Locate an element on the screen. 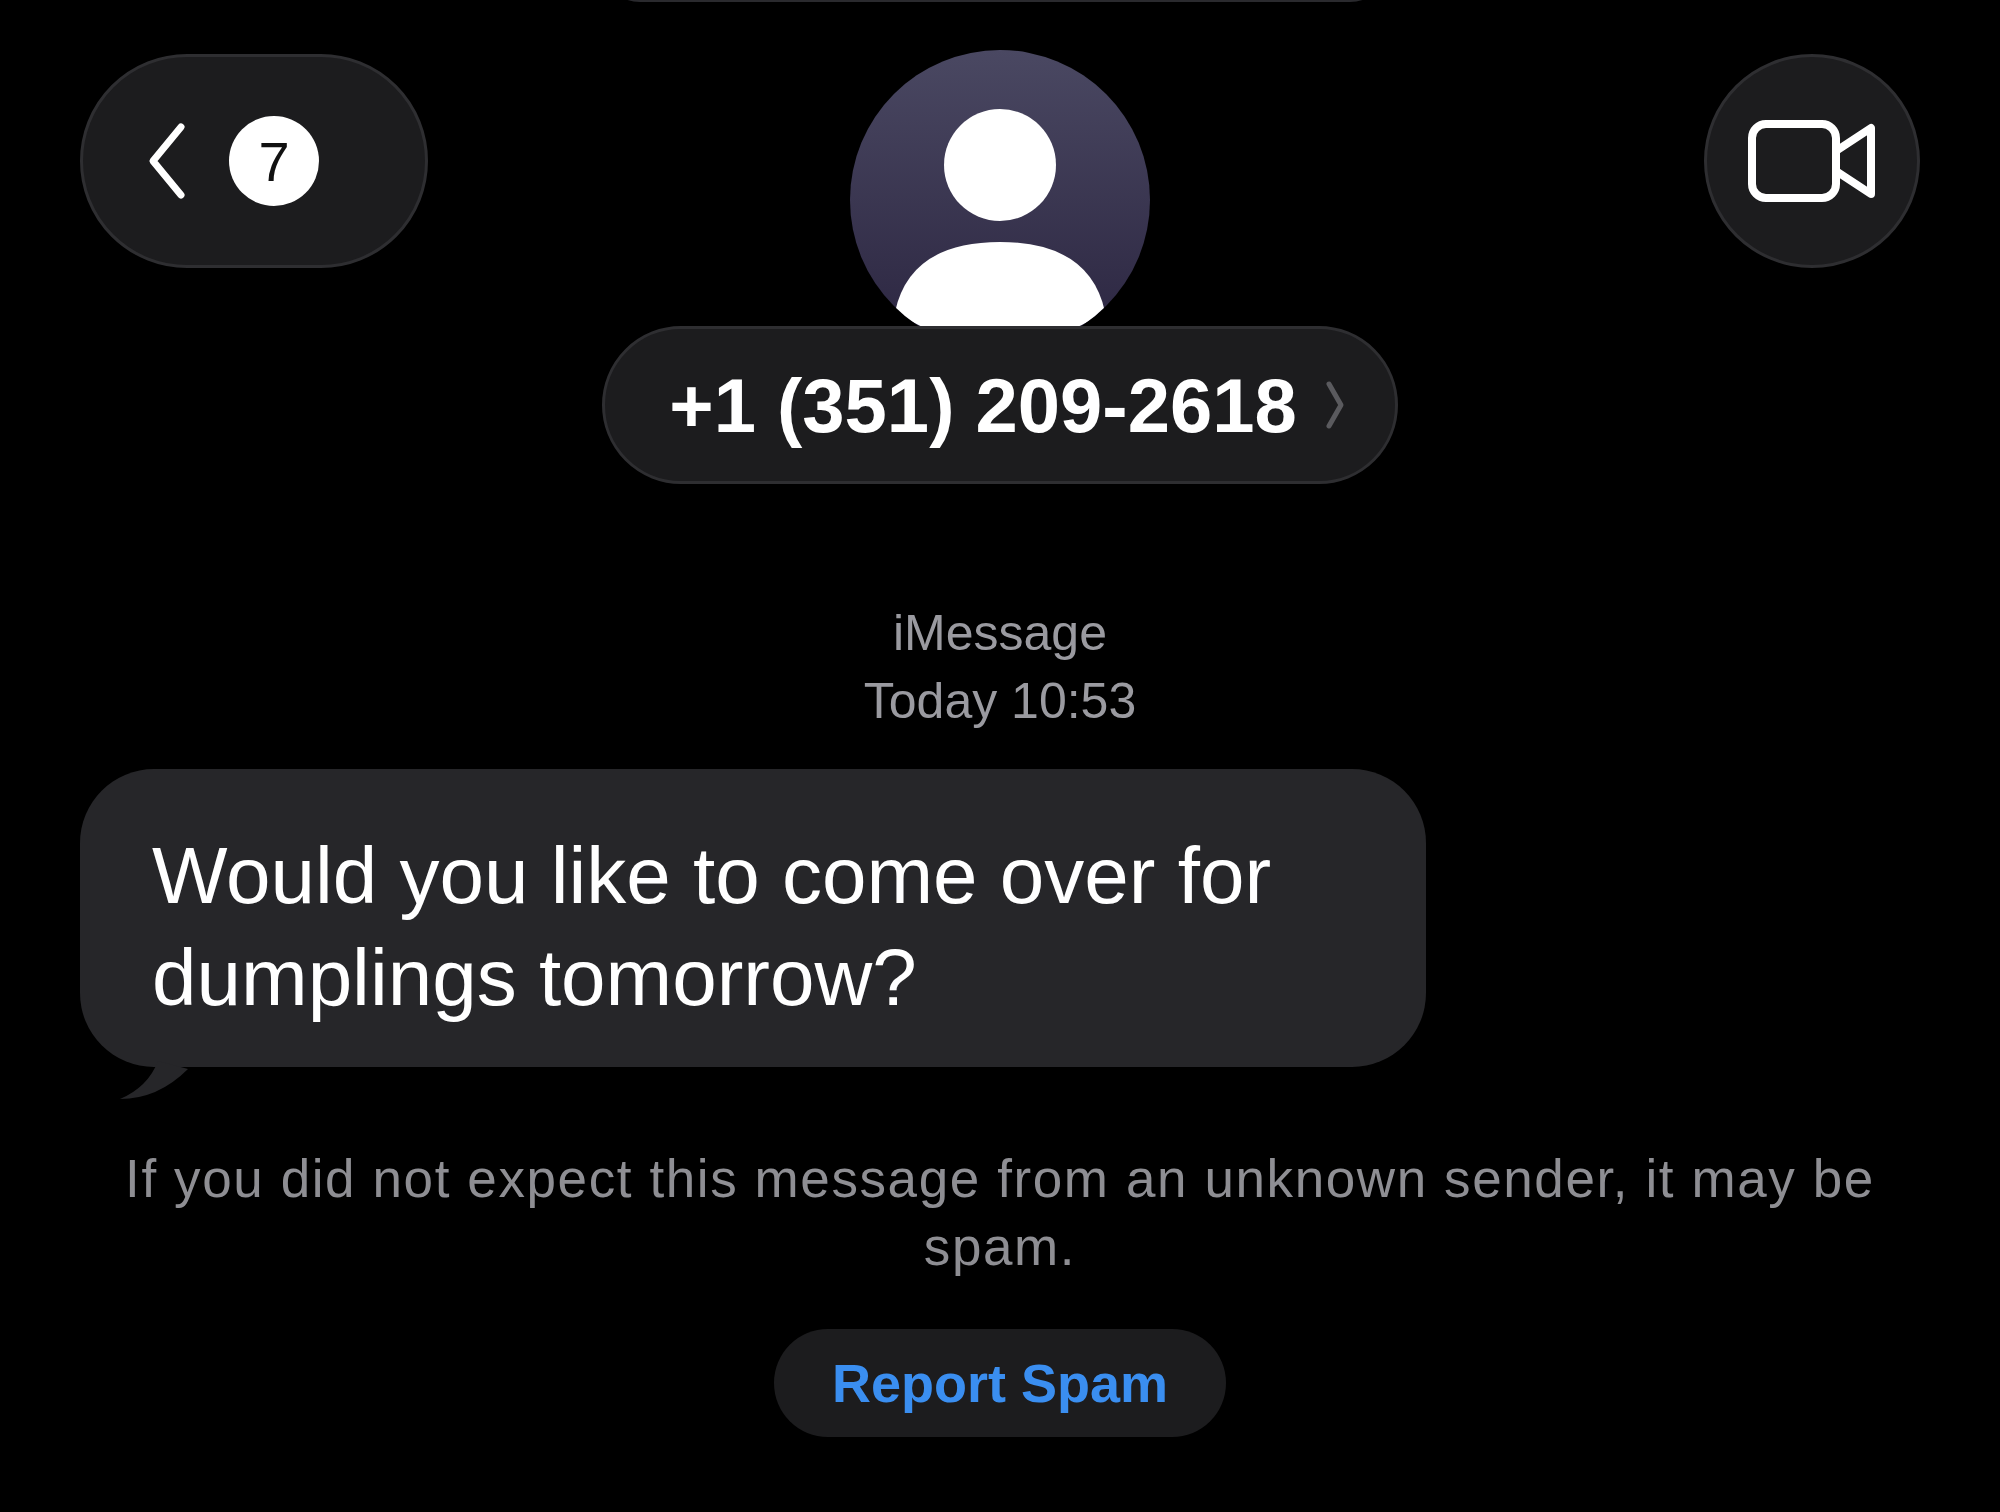 The image size is (2000, 1512). spam-notice: If you did not expect this message from an unknown sender, it may be spam. is located at coordinates (1000, 1213).